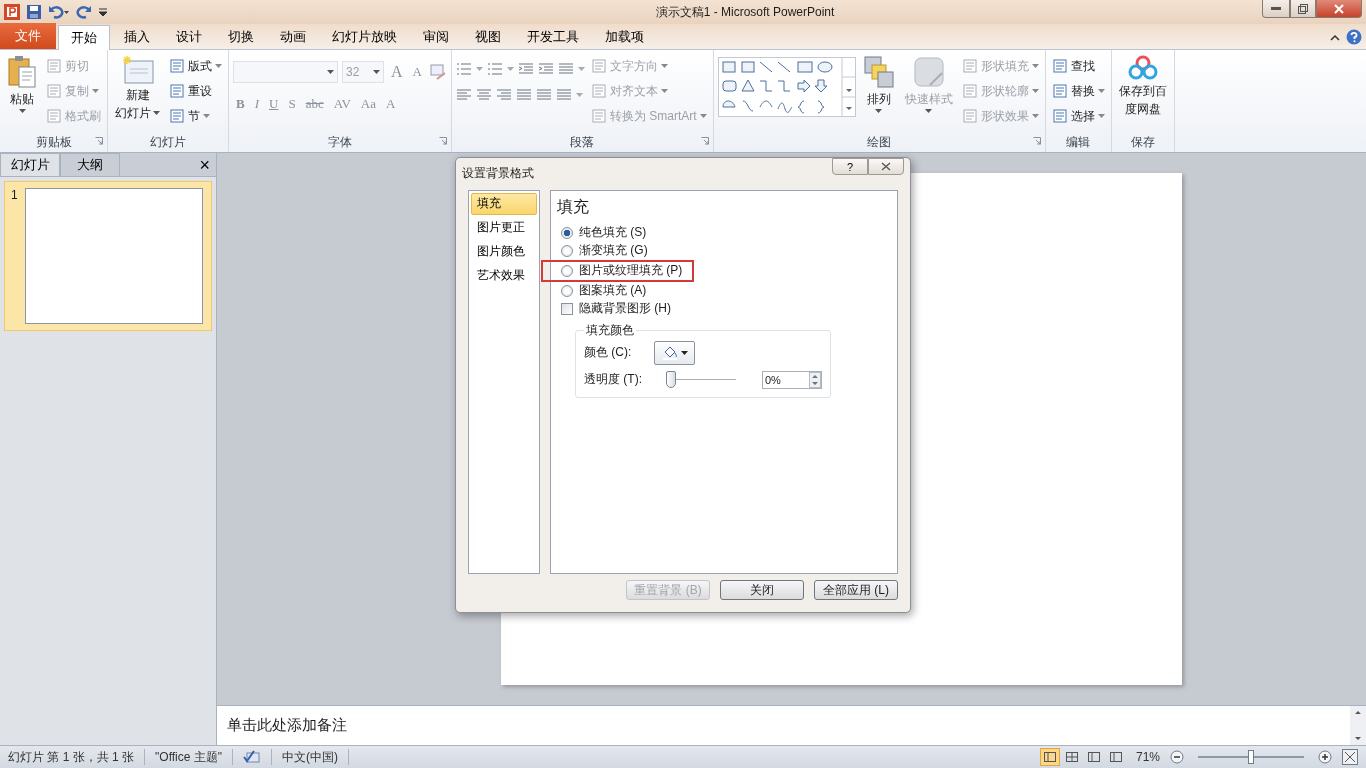 The image size is (1366, 768). Describe the element at coordinates (437, 72) in the screenshot. I see `clear-format-icon` at that location.